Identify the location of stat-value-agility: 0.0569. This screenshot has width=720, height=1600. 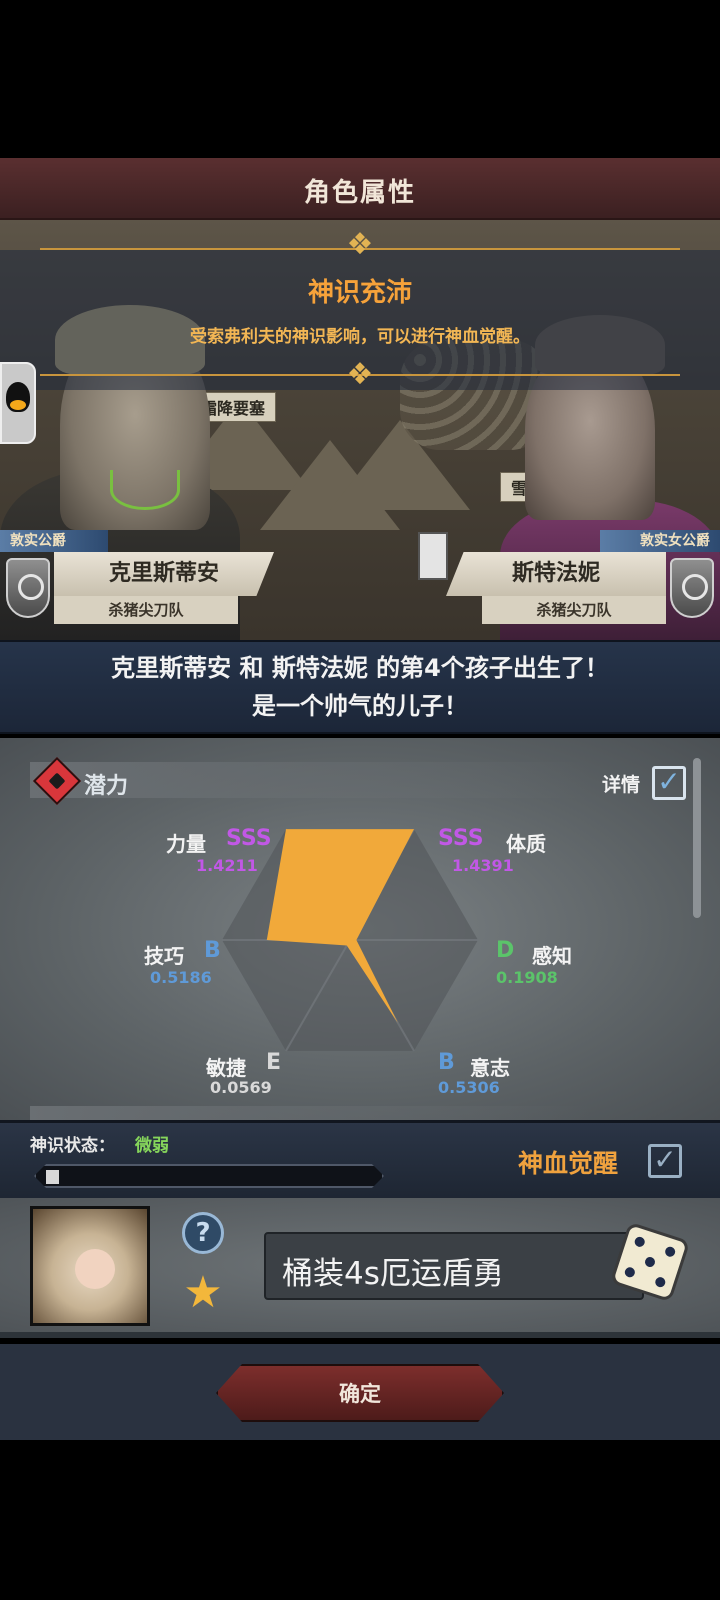
(241, 1087).